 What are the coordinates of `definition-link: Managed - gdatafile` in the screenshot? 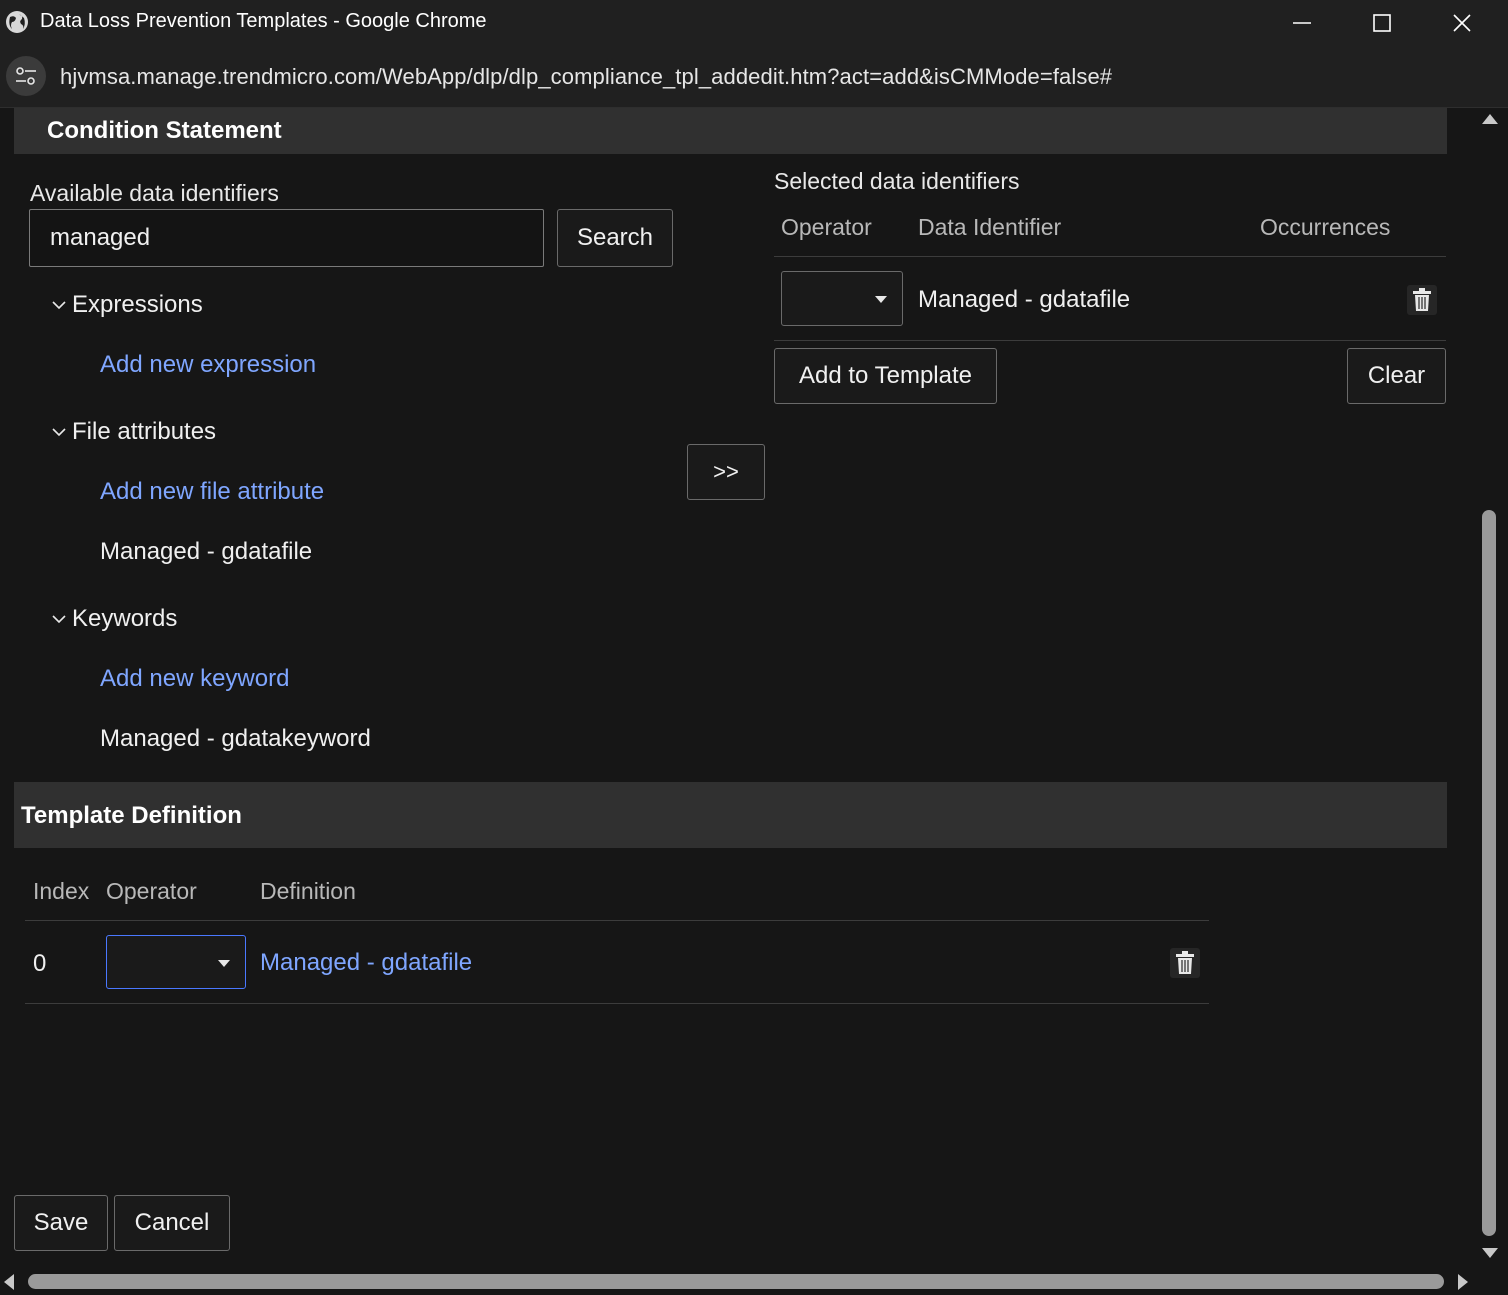 It's located at (366, 963).